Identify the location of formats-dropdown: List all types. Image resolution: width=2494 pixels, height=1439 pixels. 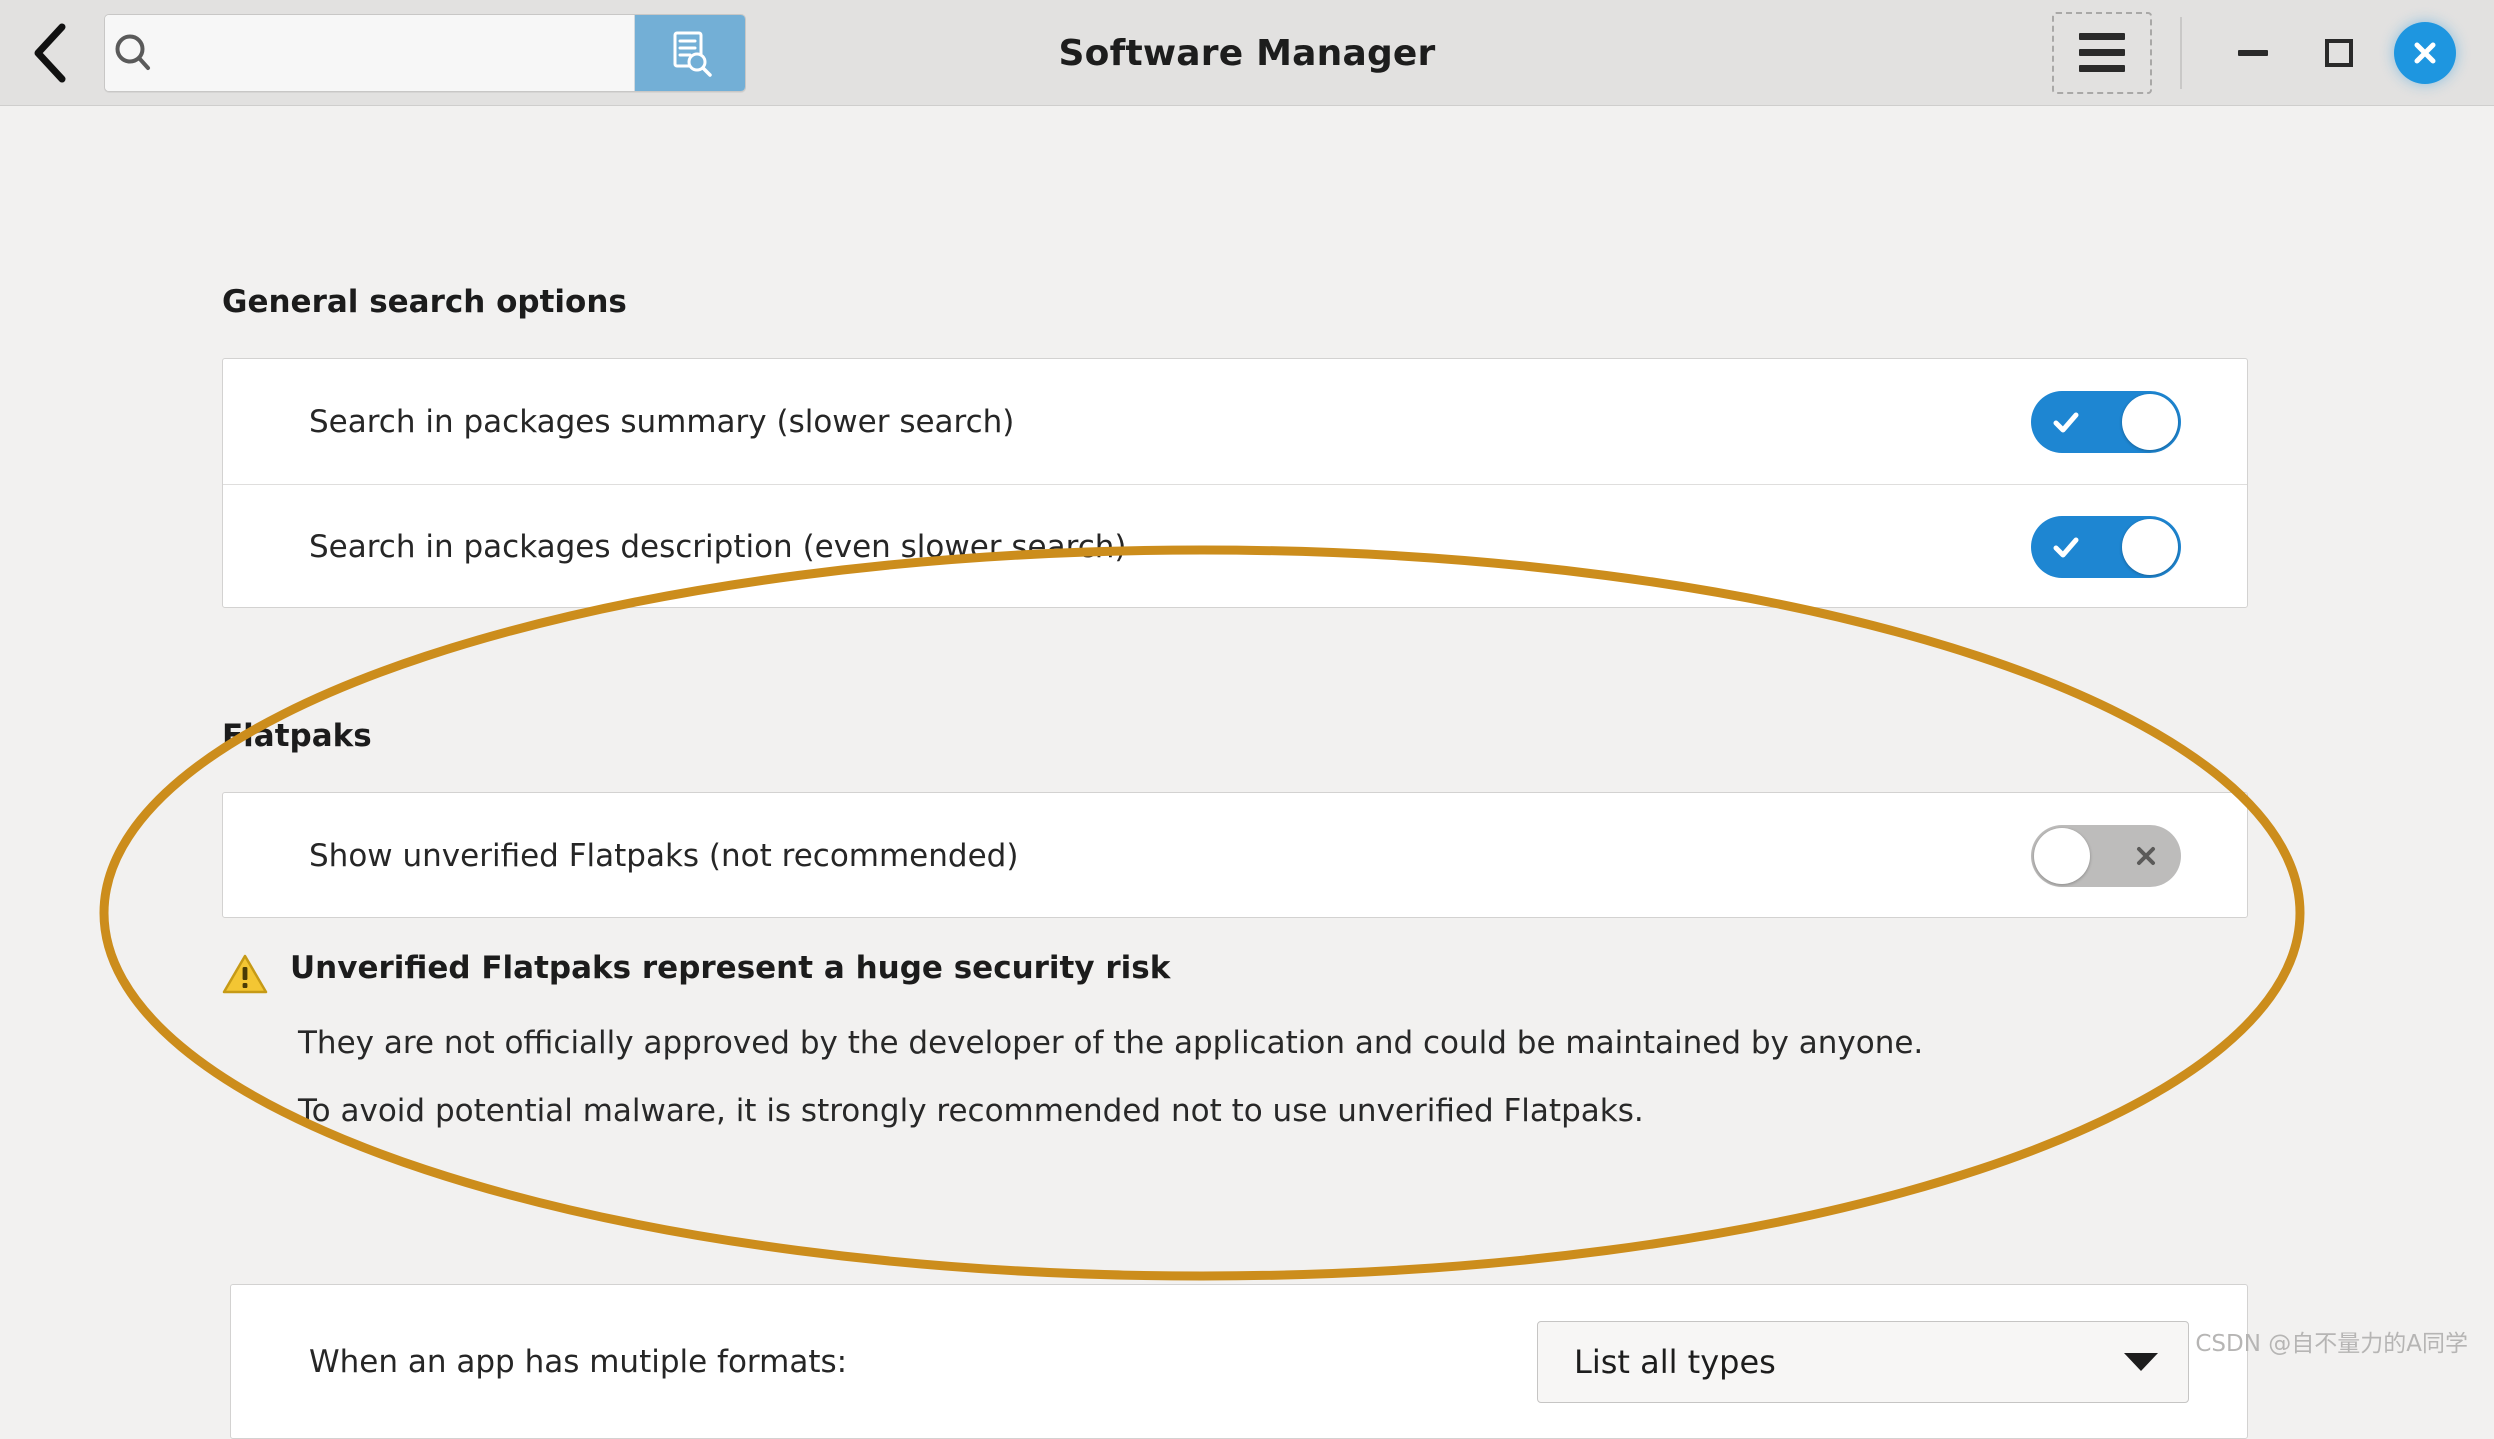
(1863, 1361).